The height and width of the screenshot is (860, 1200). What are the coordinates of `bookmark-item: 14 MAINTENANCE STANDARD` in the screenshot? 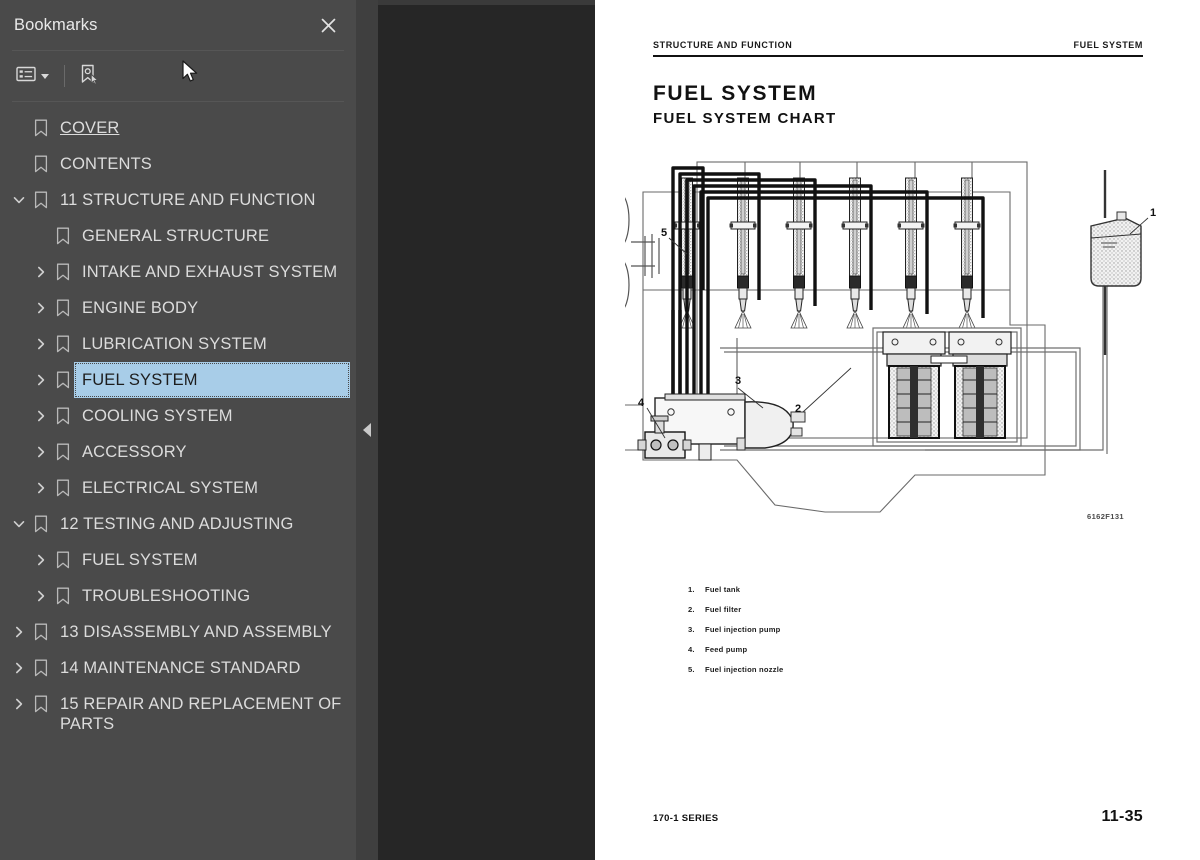 It's located at (178, 668).